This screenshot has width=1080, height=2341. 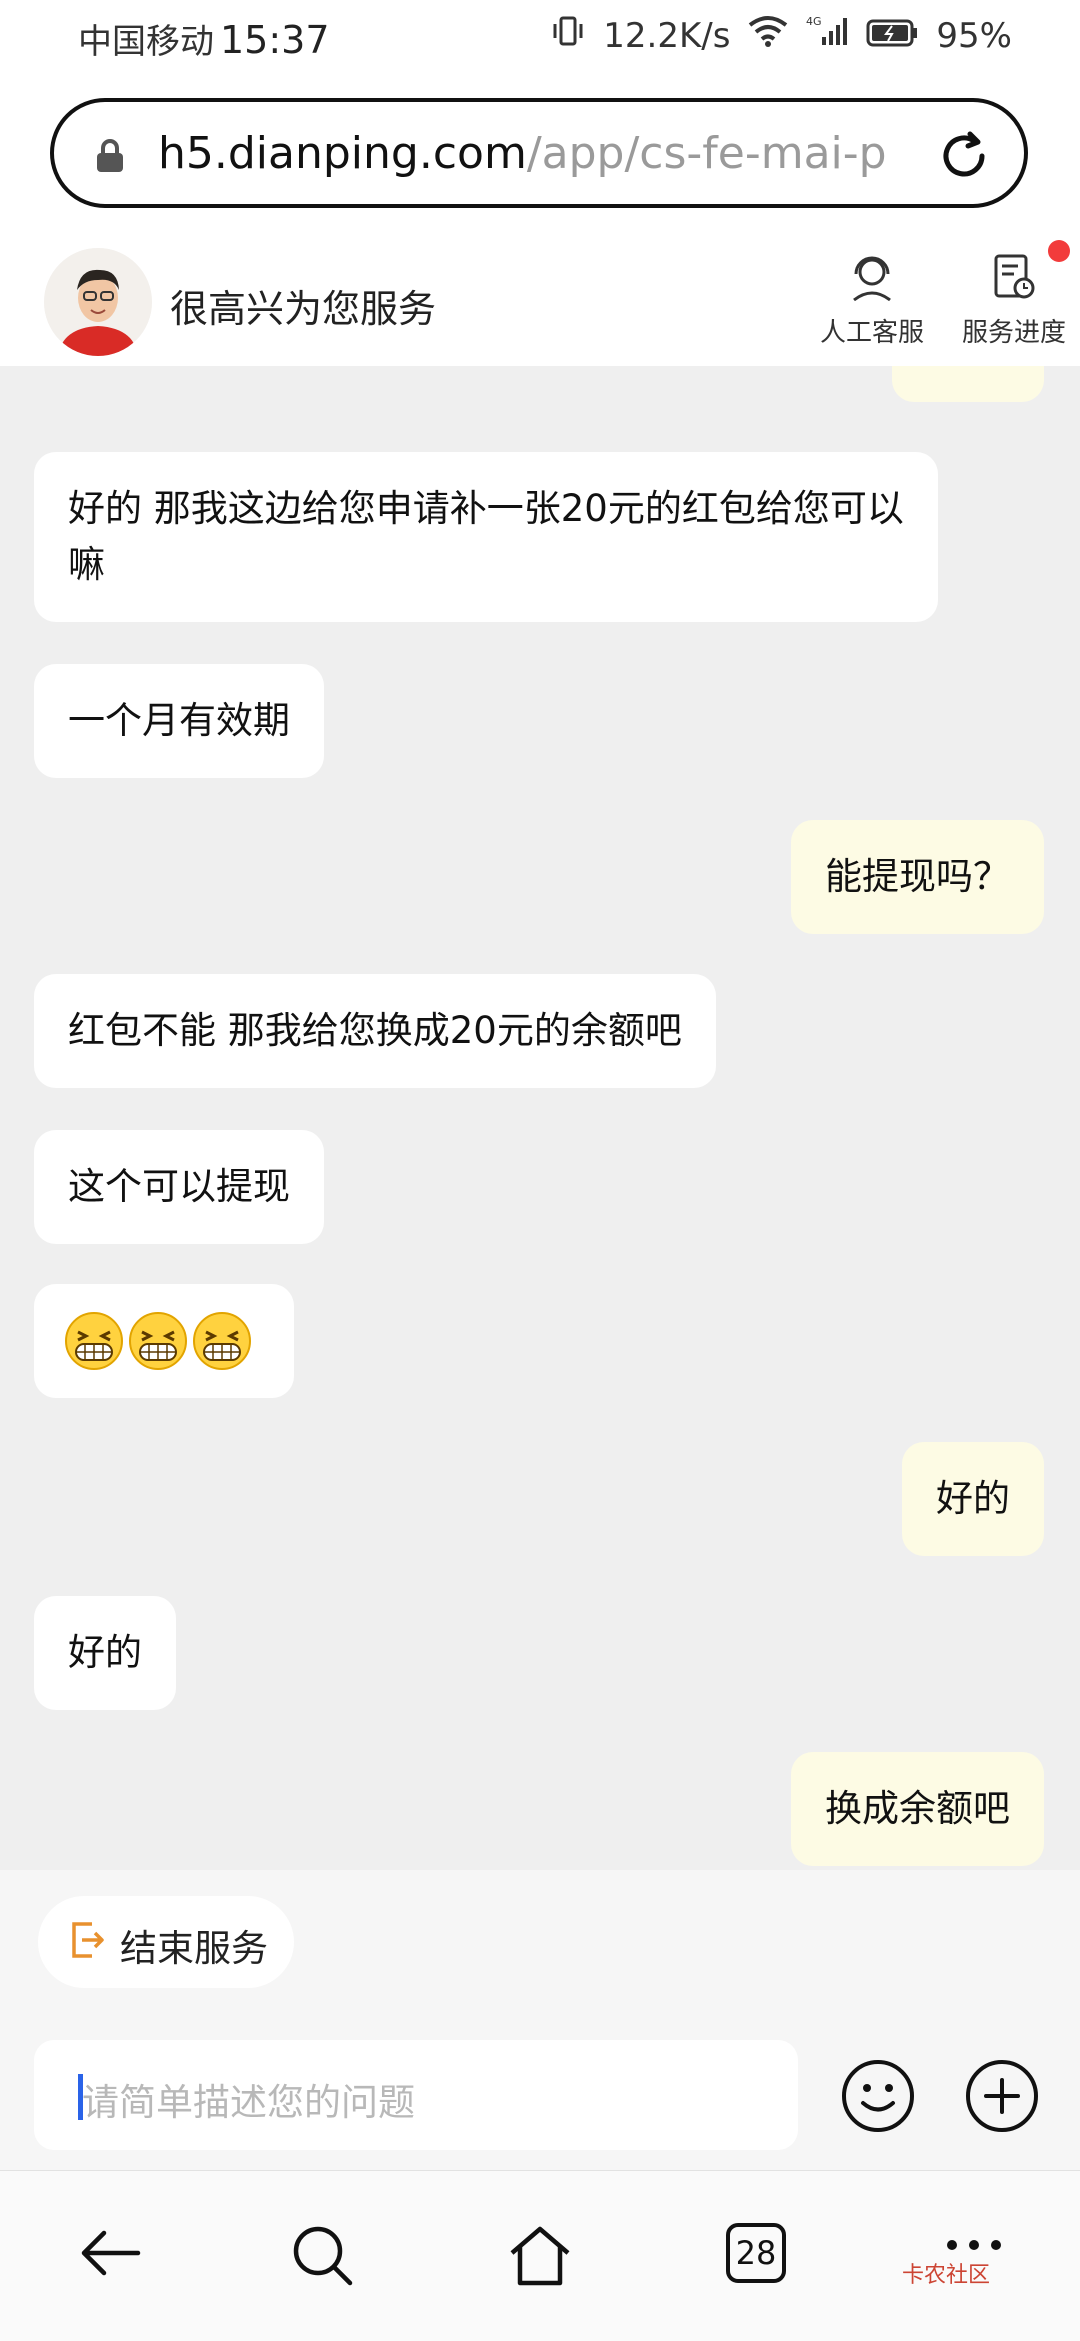 What do you see at coordinates (416, 2095) in the screenshot?
I see `message-input: 请简单描述您的问题` at bounding box center [416, 2095].